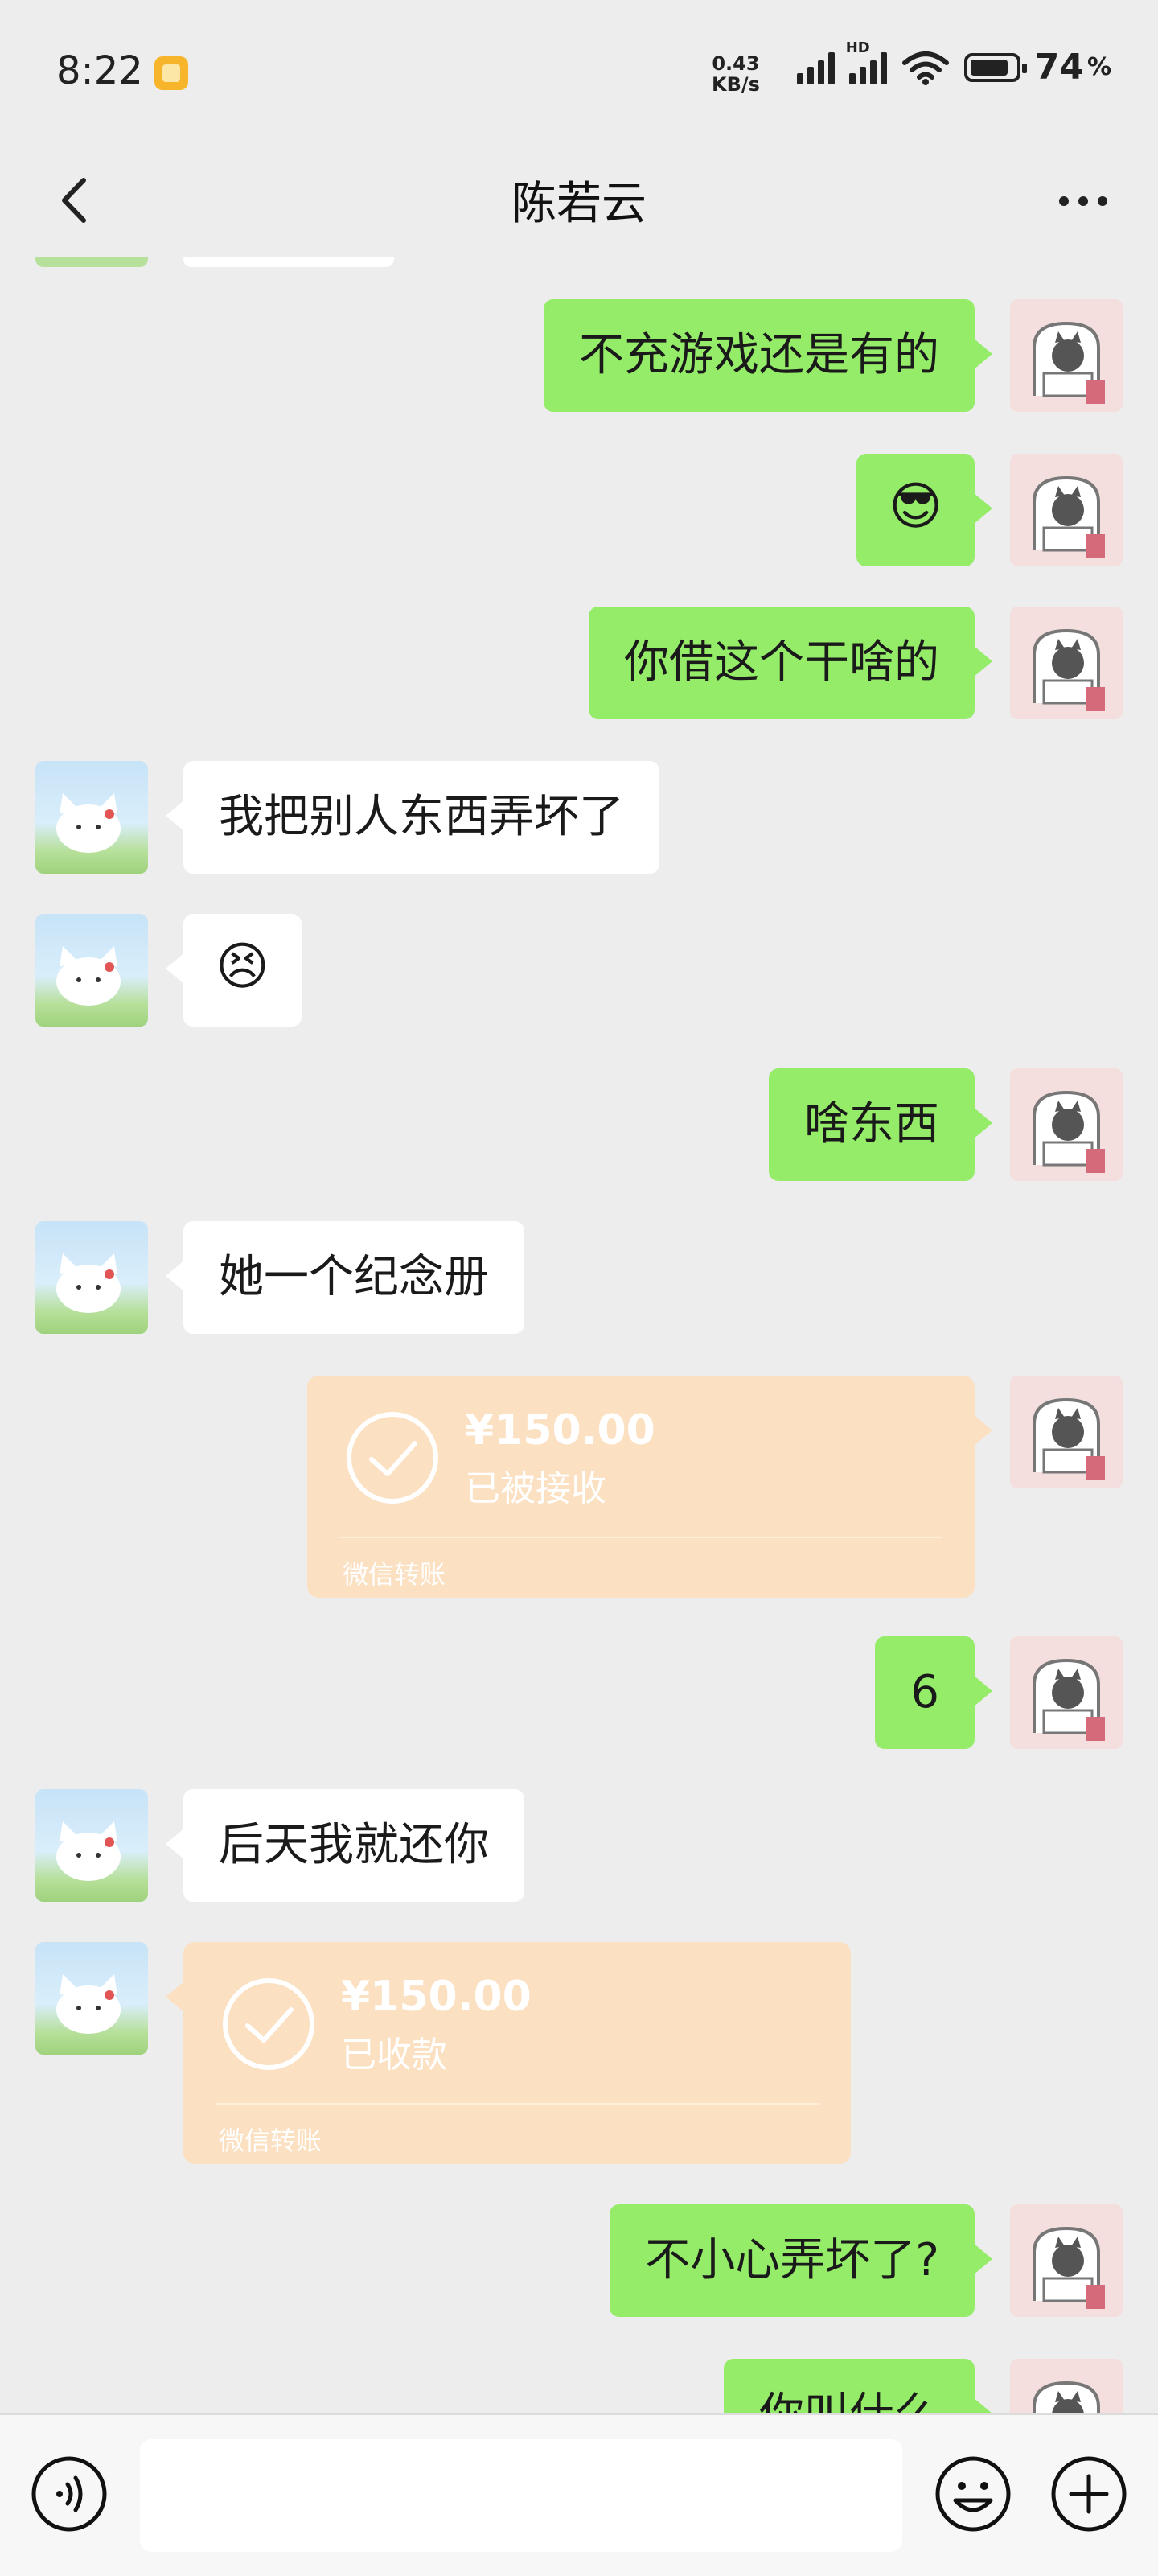 The height and width of the screenshot is (2576, 1158). What do you see at coordinates (1089, 2494) in the screenshot?
I see `plus-icon` at bounding box center [1089, 2494].